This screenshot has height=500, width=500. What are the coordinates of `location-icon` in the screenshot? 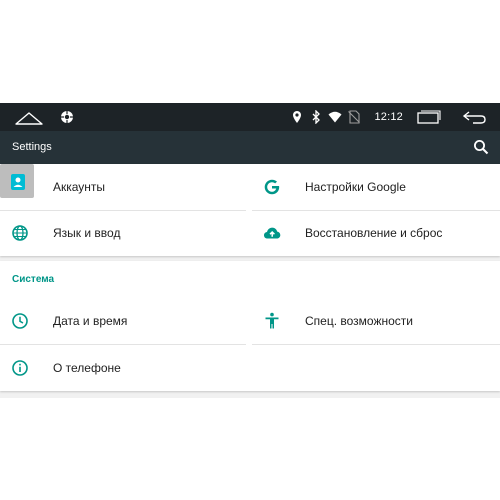 It's located at (297, 117).